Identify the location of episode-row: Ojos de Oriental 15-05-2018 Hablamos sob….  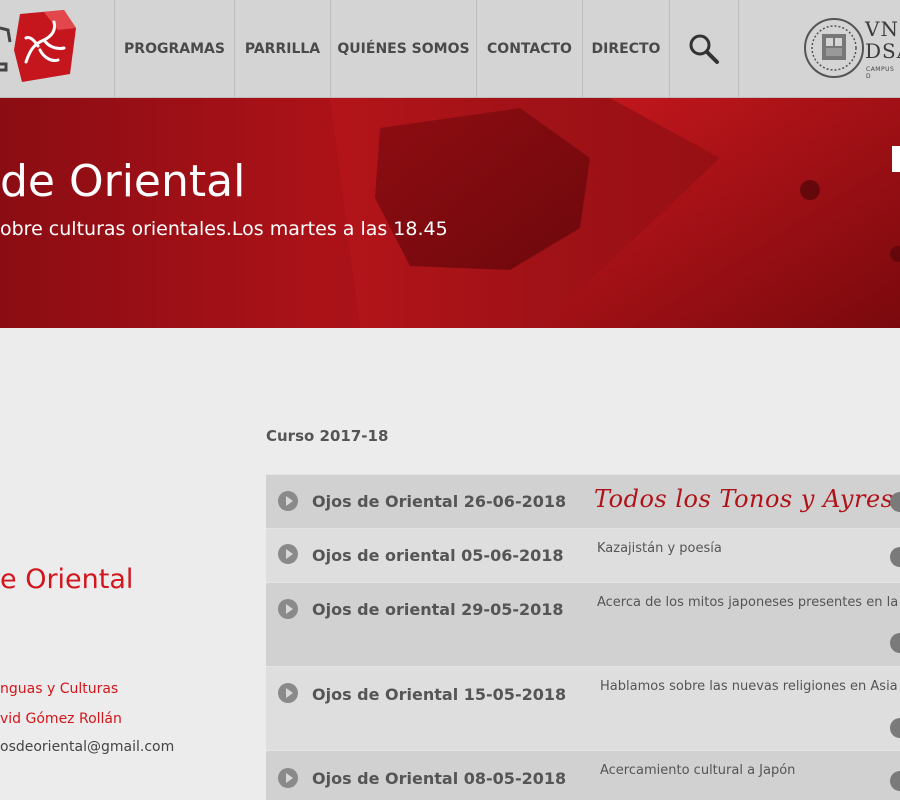
(583, 708).